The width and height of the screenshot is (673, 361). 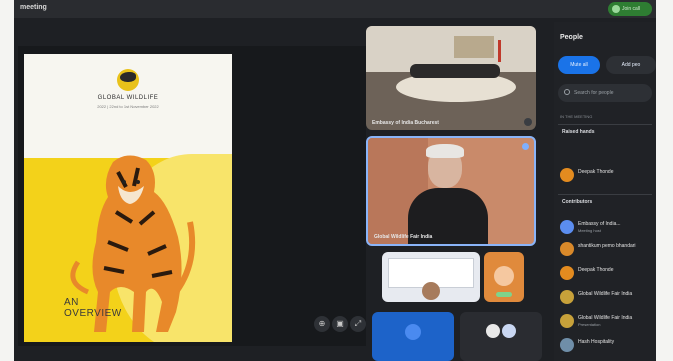 I want to click on tile-global-name: Global Wildlife Fair India, so click(x=403, y=237).